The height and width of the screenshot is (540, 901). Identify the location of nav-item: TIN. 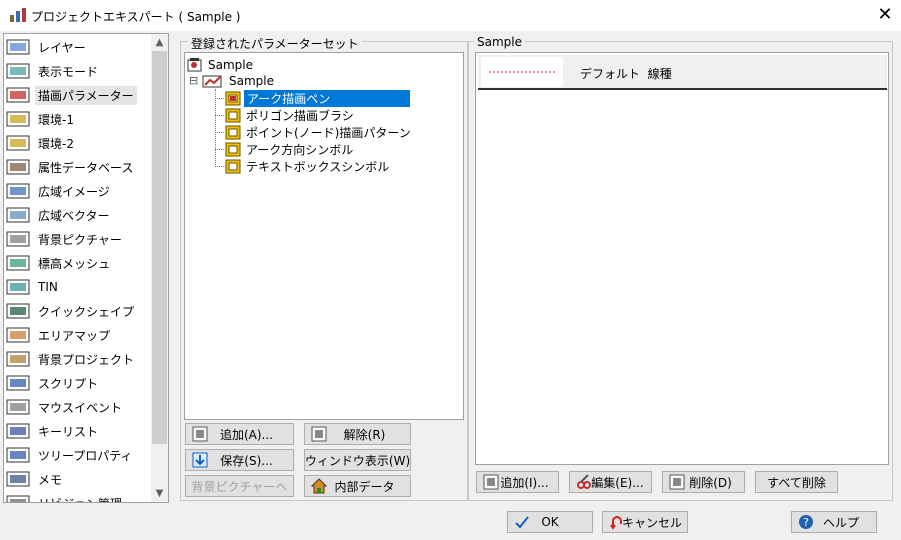
(79, 287).